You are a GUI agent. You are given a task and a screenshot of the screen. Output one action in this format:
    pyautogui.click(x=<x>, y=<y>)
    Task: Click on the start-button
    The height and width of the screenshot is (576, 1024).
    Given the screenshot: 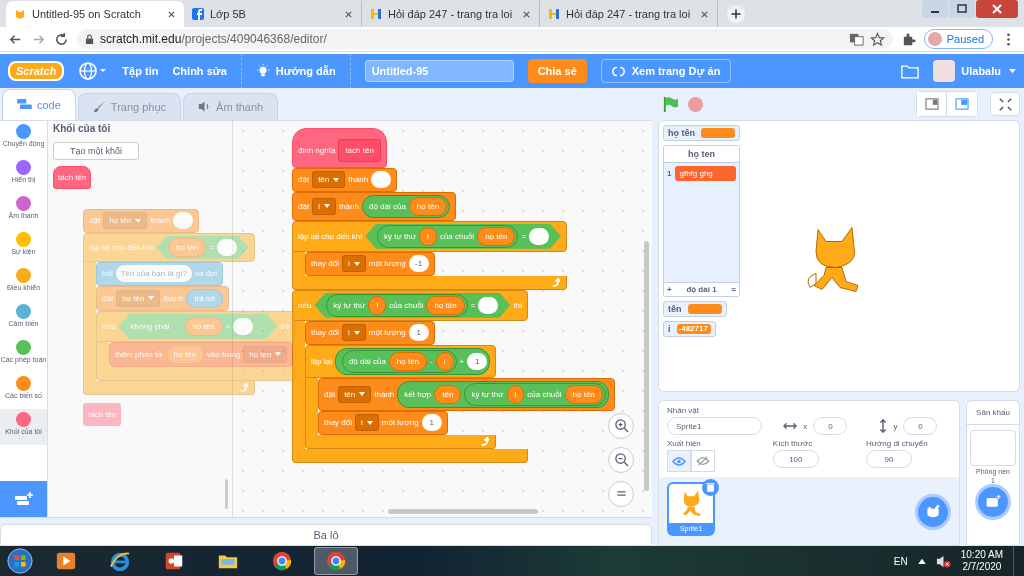 What is the action you would take?
    pyautogui.click(x=20, y=561)
    